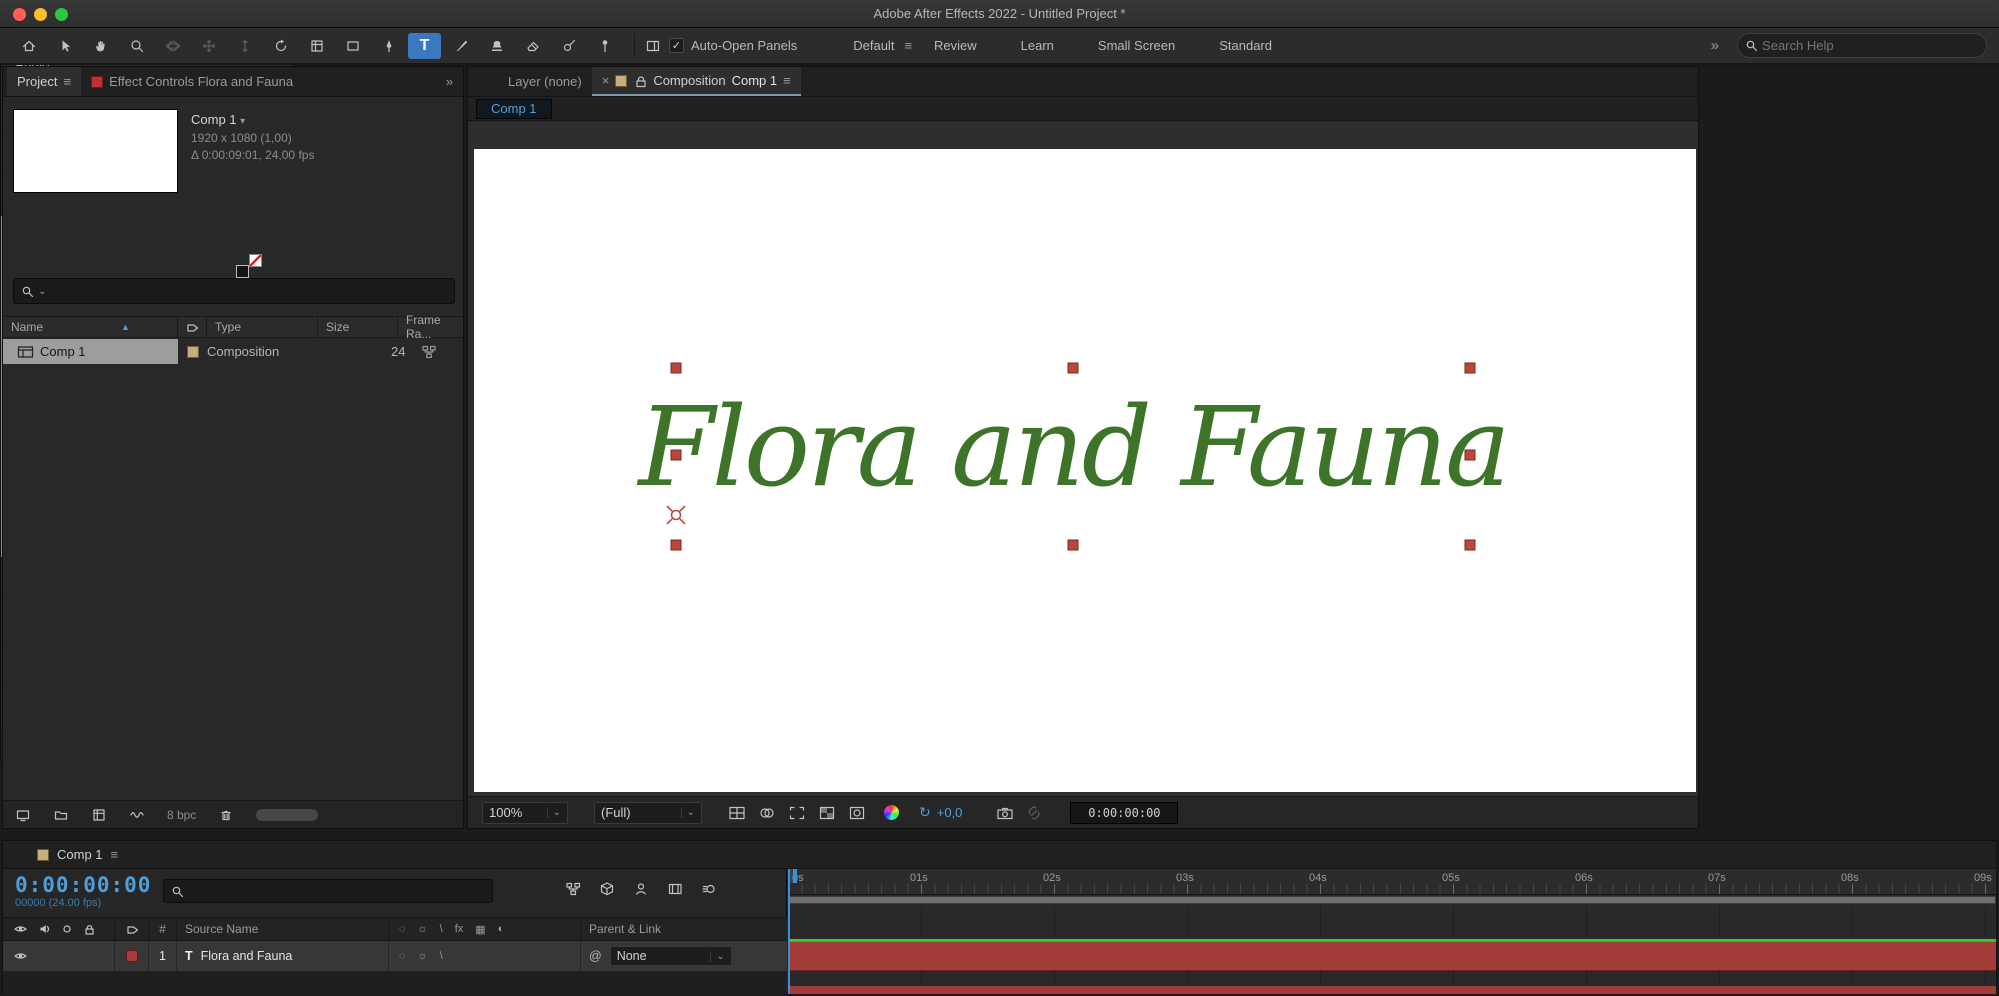 Image resolution: width=1999 pixels, height=996 pixels. Describe the element at coordinates (604, 46) in the screenshot. I see `puppet-pin-tool` at that location.